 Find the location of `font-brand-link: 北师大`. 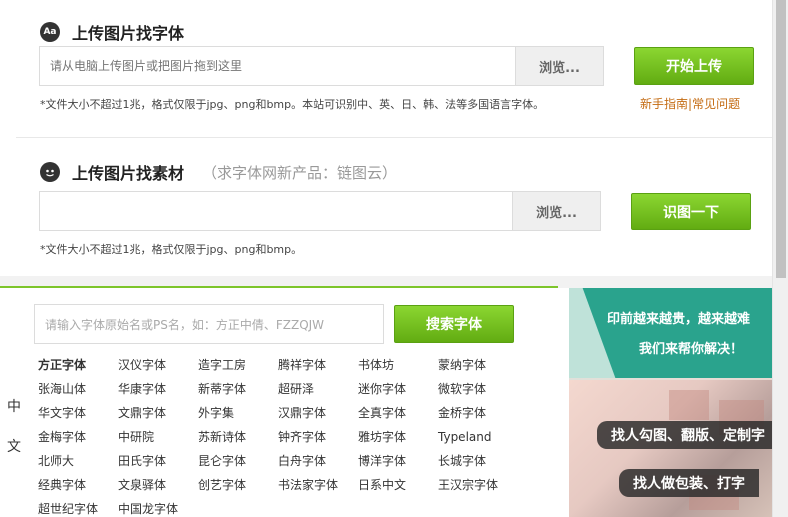

font-brand-link: 北师大 is located at coordinates (78, 461).